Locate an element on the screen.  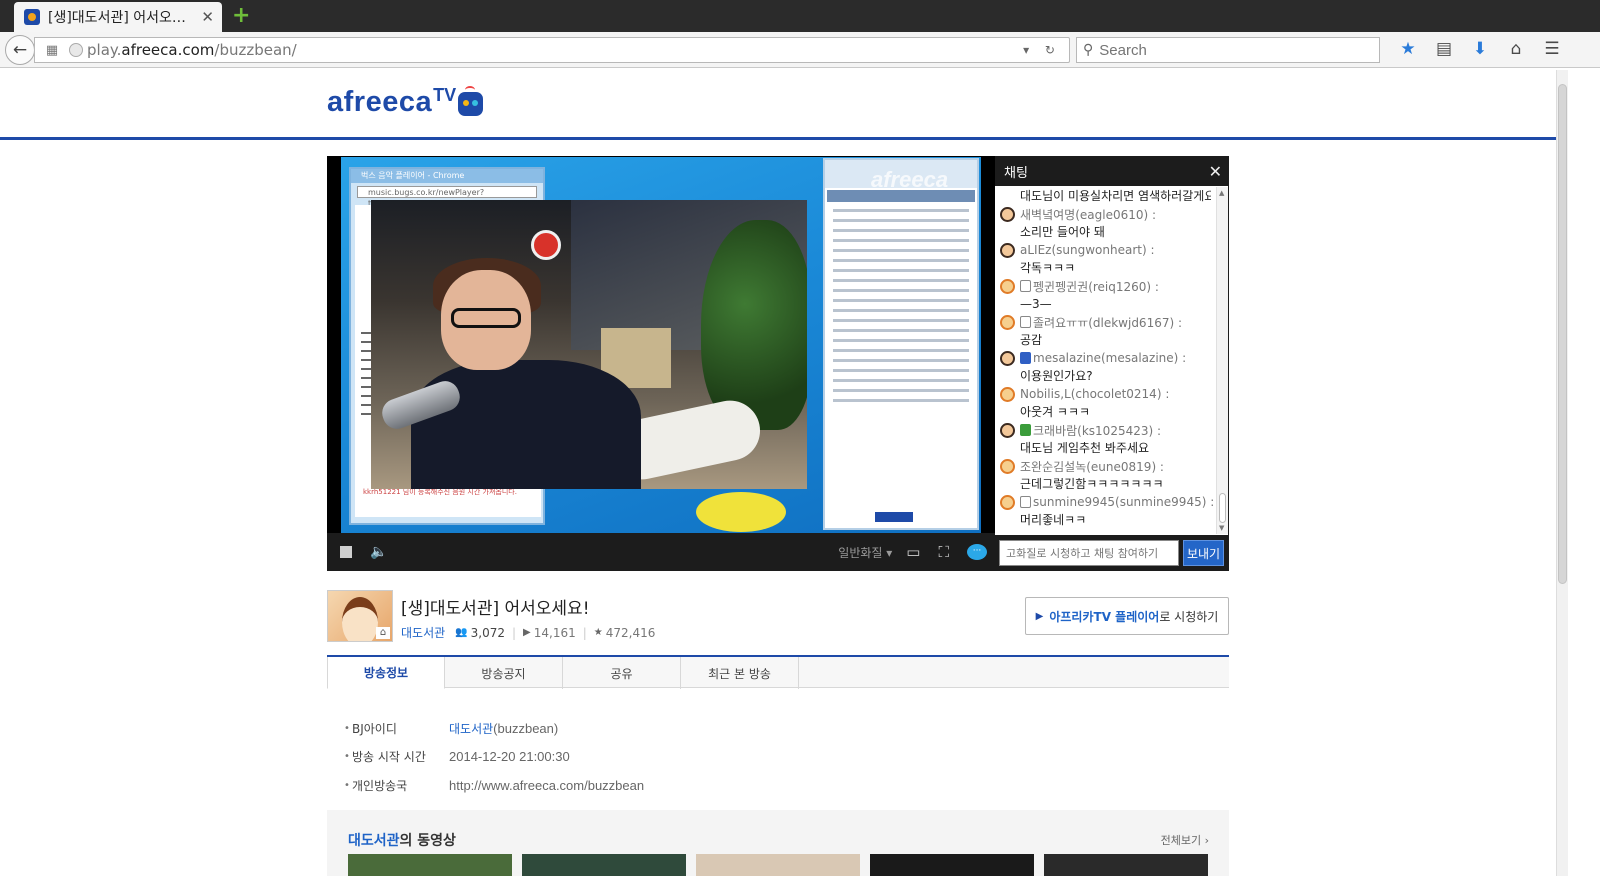
volume-icon: 🔈 is located at coordinates (378, 552).